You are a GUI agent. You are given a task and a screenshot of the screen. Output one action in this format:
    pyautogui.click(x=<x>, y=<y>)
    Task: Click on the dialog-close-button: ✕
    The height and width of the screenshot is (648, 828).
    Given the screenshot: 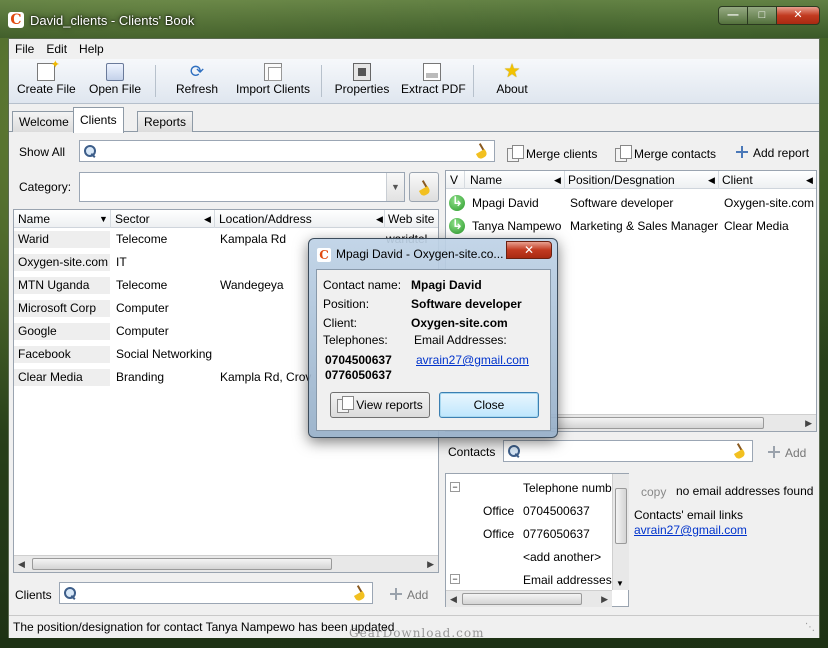 What is the action you would take?
    pyautogui.click(x=529, y=250)
    